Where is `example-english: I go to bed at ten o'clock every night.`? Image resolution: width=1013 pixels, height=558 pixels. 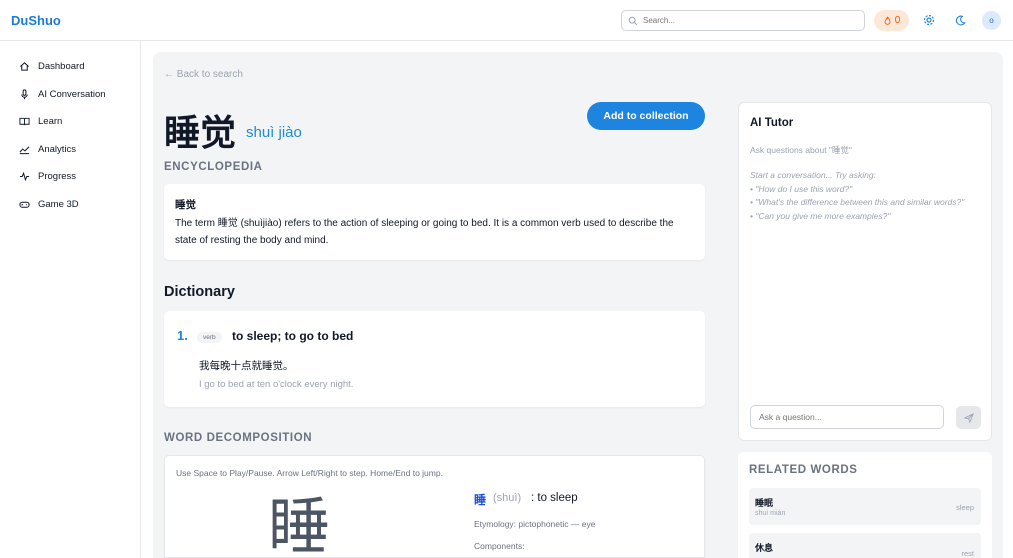
example-english: I go to bed at ten o'clock every night. is located at coordinates (276, 384).